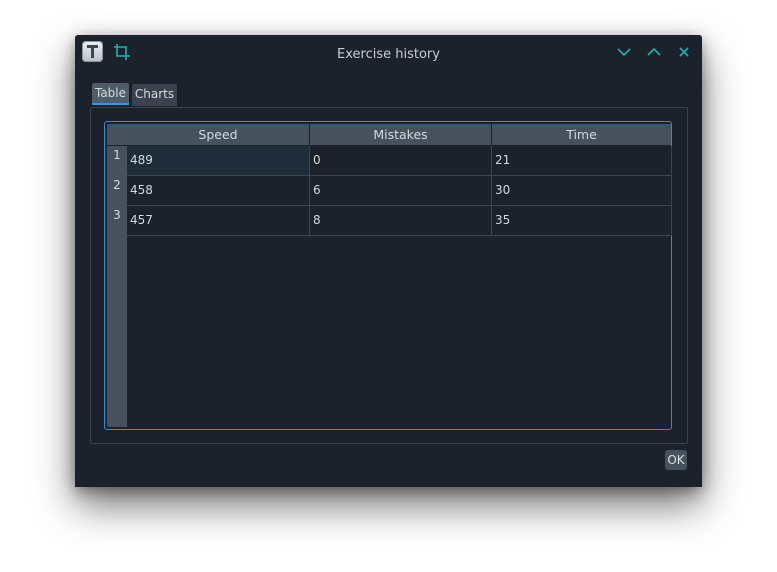  What do you see at coordinates (110, 94) in the screenshot?
I see `tab-table: Table` at bounding box center [110, 94].